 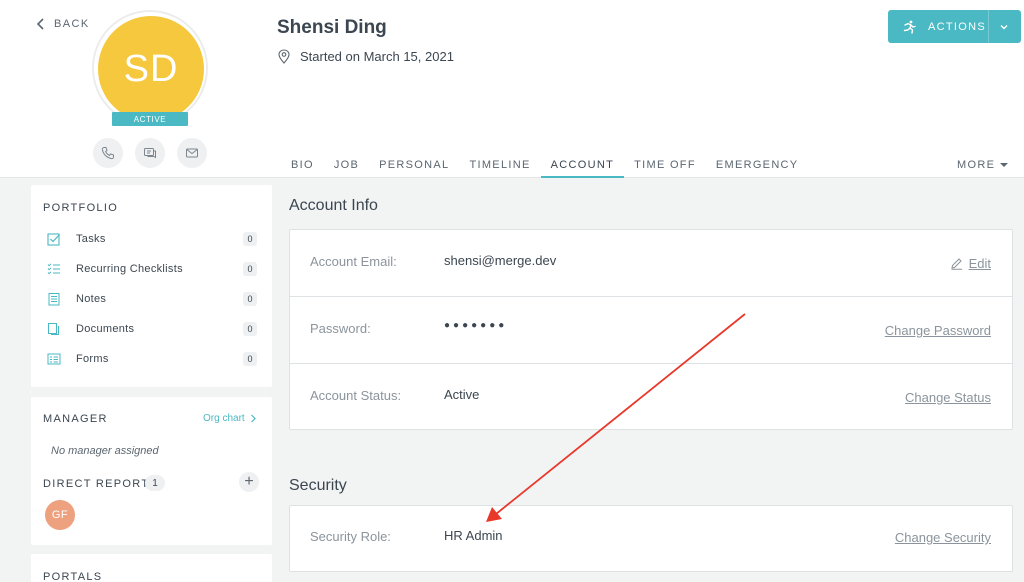 I want to click on tab-bio: BIO, so click(x=302, y=163).